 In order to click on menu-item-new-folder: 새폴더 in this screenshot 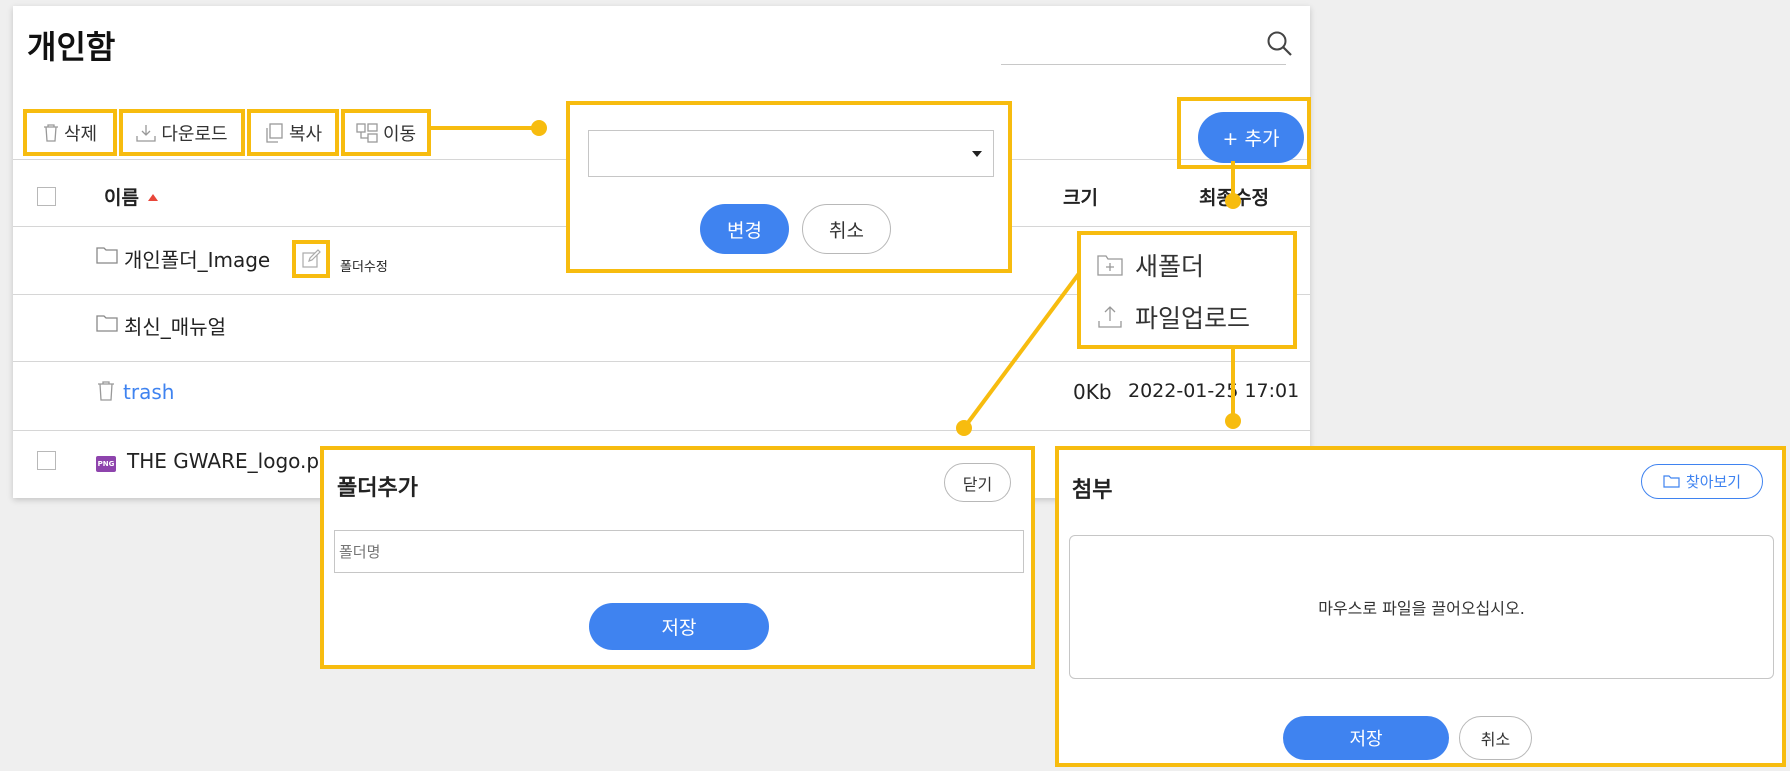, I will do `click(1150, 265)`.